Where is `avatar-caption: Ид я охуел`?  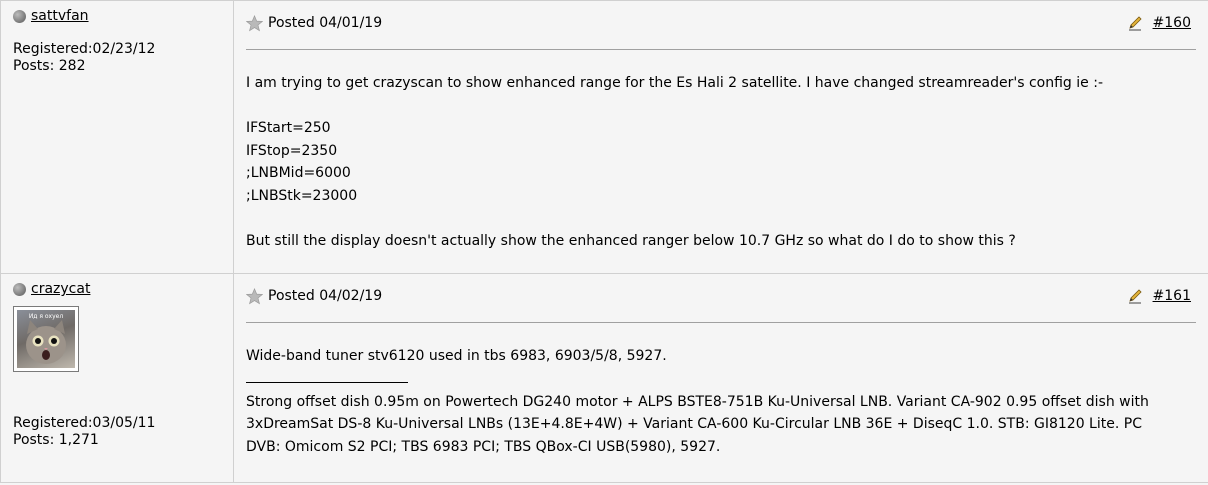
avatar-caption: Ид я охуел is located at coordinates (46, 316).